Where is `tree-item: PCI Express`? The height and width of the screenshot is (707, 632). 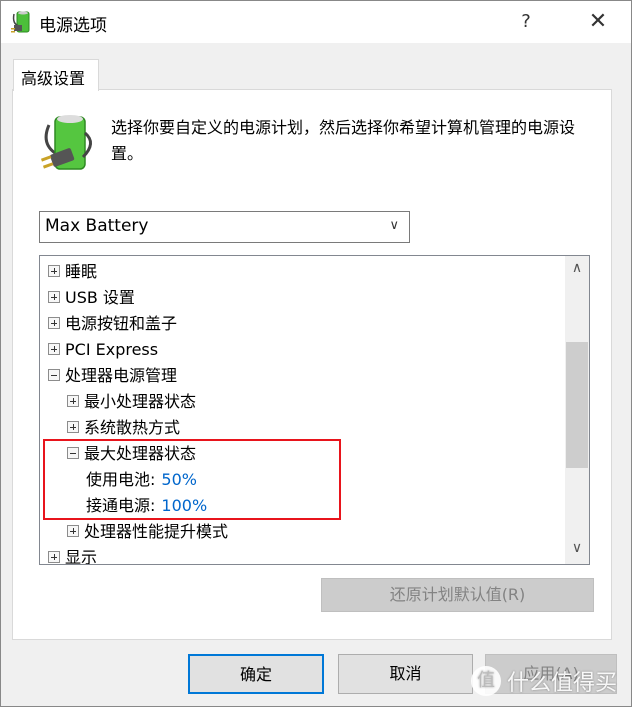 tree-item: PCI Express is located at coordinates (103, 350).